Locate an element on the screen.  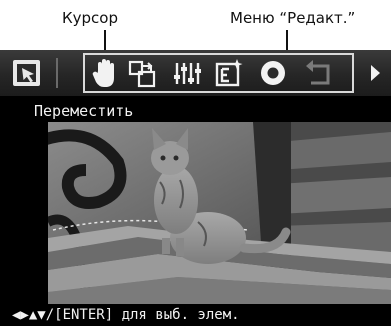
resize-icon is located at coordinates (142, 74).